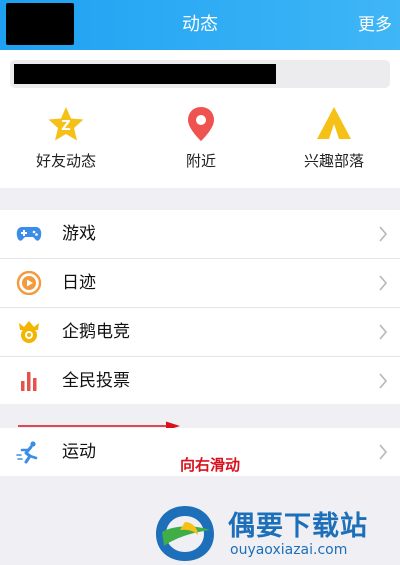 The height and width of the screenshot is (565, 400). I want to click on redacted-text, so click(145, 74).